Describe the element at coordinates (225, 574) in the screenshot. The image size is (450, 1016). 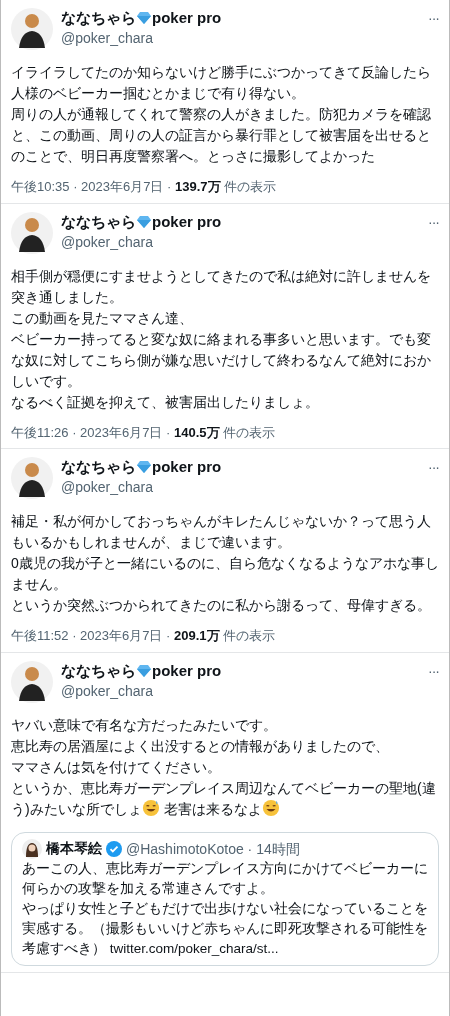
I see `tweet-text: 0歳児の我が子と一緒にいるのに、自ら危なくなるようなアホな事しません。` at that location.